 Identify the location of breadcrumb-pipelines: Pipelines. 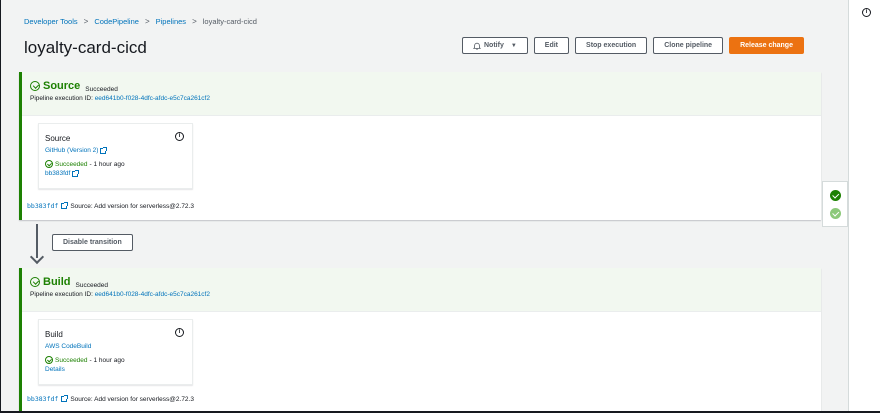
(171, 21).